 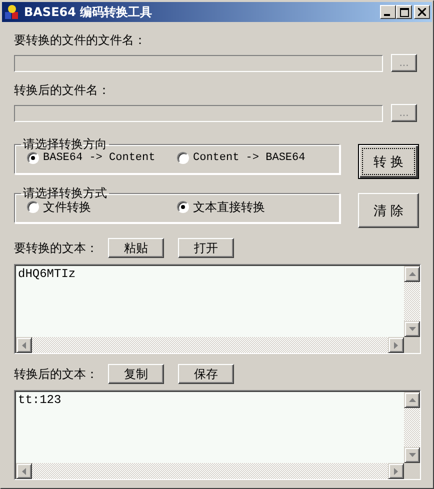 I want to click on field-label: 转换后的文件名：, so click(x=62, y=90).